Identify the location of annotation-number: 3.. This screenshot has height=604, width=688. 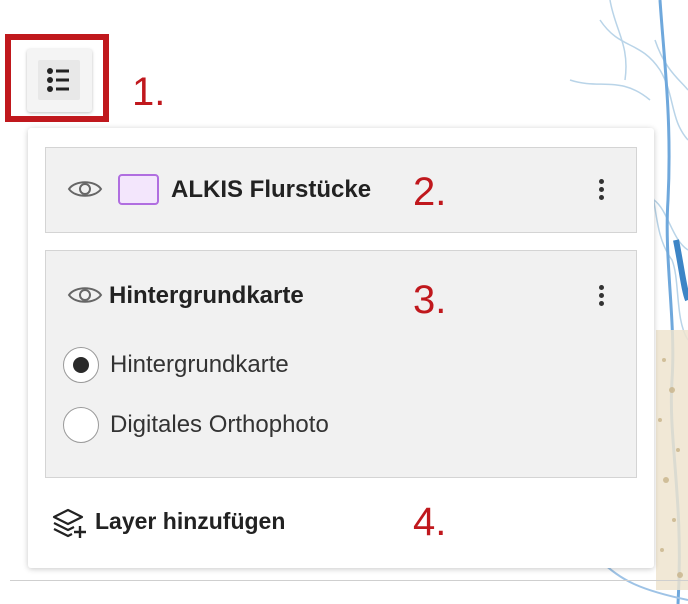
(430, 300).